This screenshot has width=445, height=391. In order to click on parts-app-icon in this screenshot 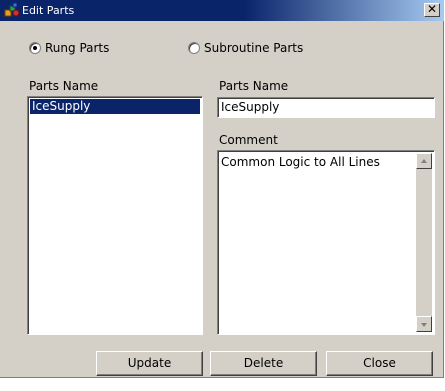, I will do `click(12, 10)`.